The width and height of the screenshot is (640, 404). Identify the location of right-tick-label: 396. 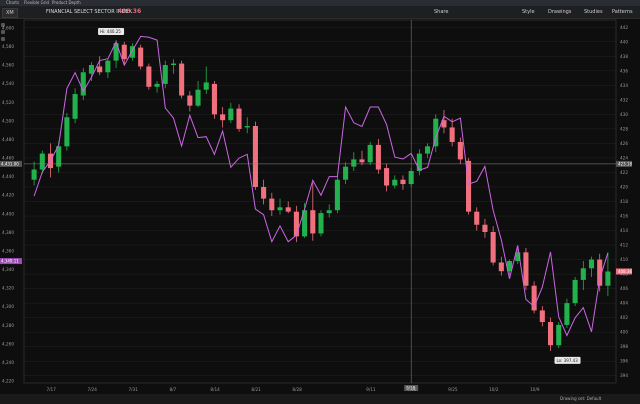
(624, 361).